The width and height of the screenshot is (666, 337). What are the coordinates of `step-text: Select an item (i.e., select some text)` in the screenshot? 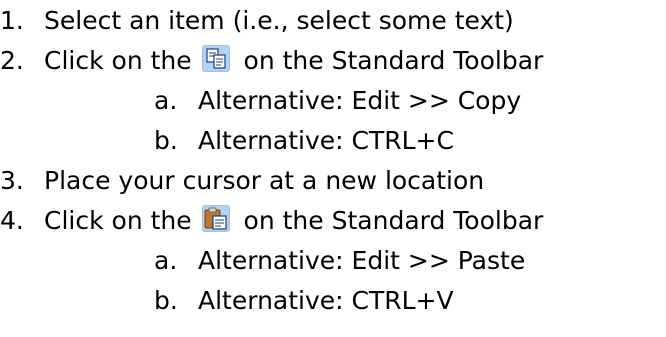 It's located at (279, 20).